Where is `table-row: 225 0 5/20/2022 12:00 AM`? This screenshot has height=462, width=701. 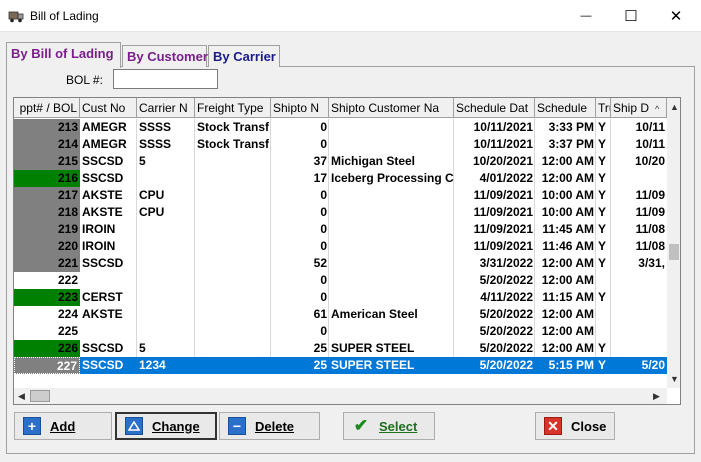 table-row: 225 0 5/20/2022 12:00 AM is located at coordinates (340, 331).